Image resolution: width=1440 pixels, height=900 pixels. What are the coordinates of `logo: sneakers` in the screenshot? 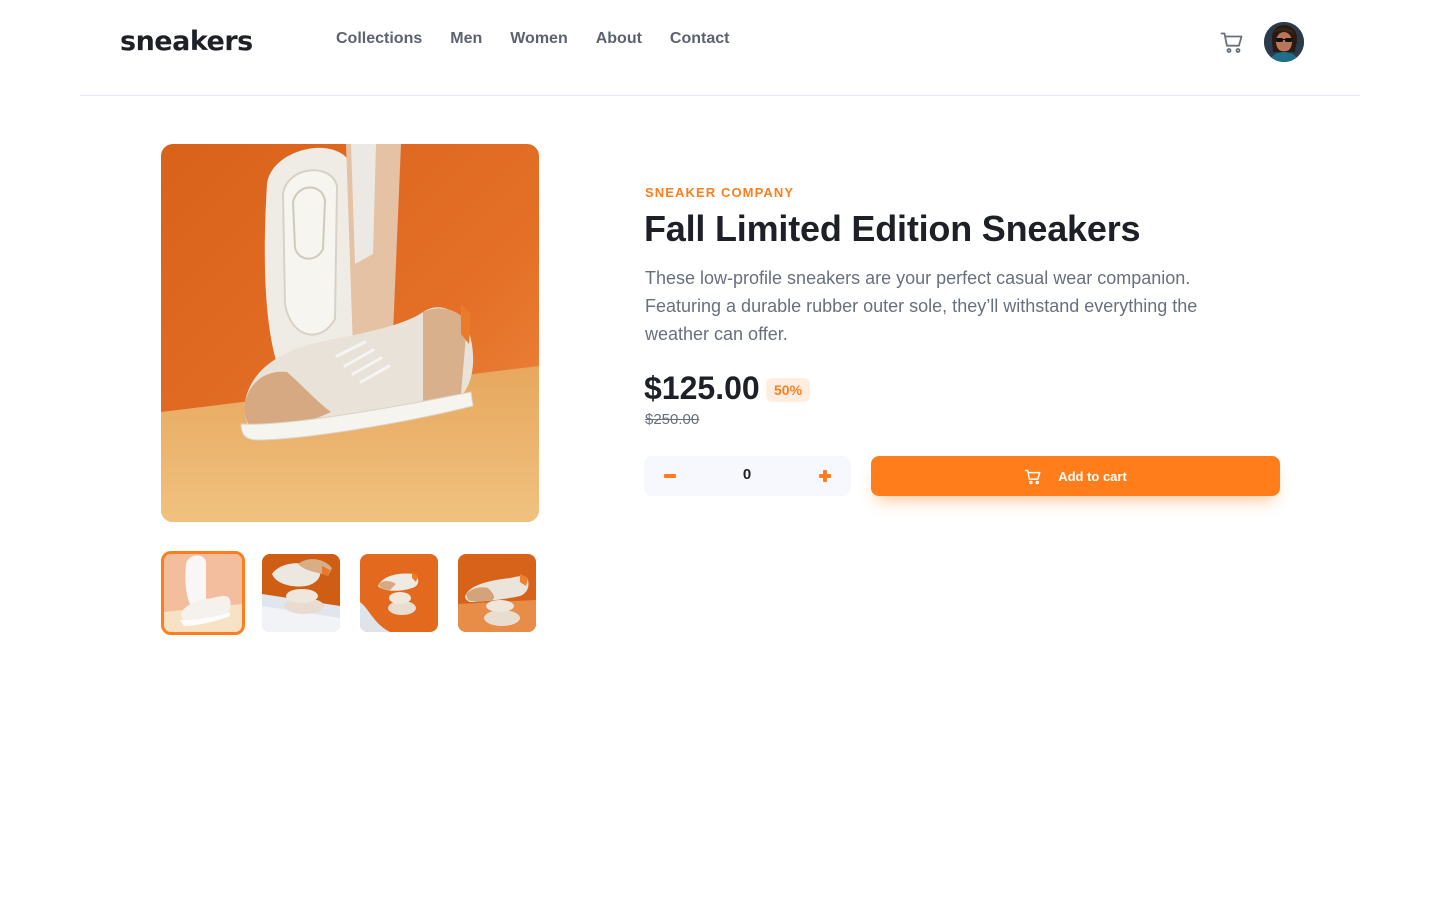 It's located at (186, 41).